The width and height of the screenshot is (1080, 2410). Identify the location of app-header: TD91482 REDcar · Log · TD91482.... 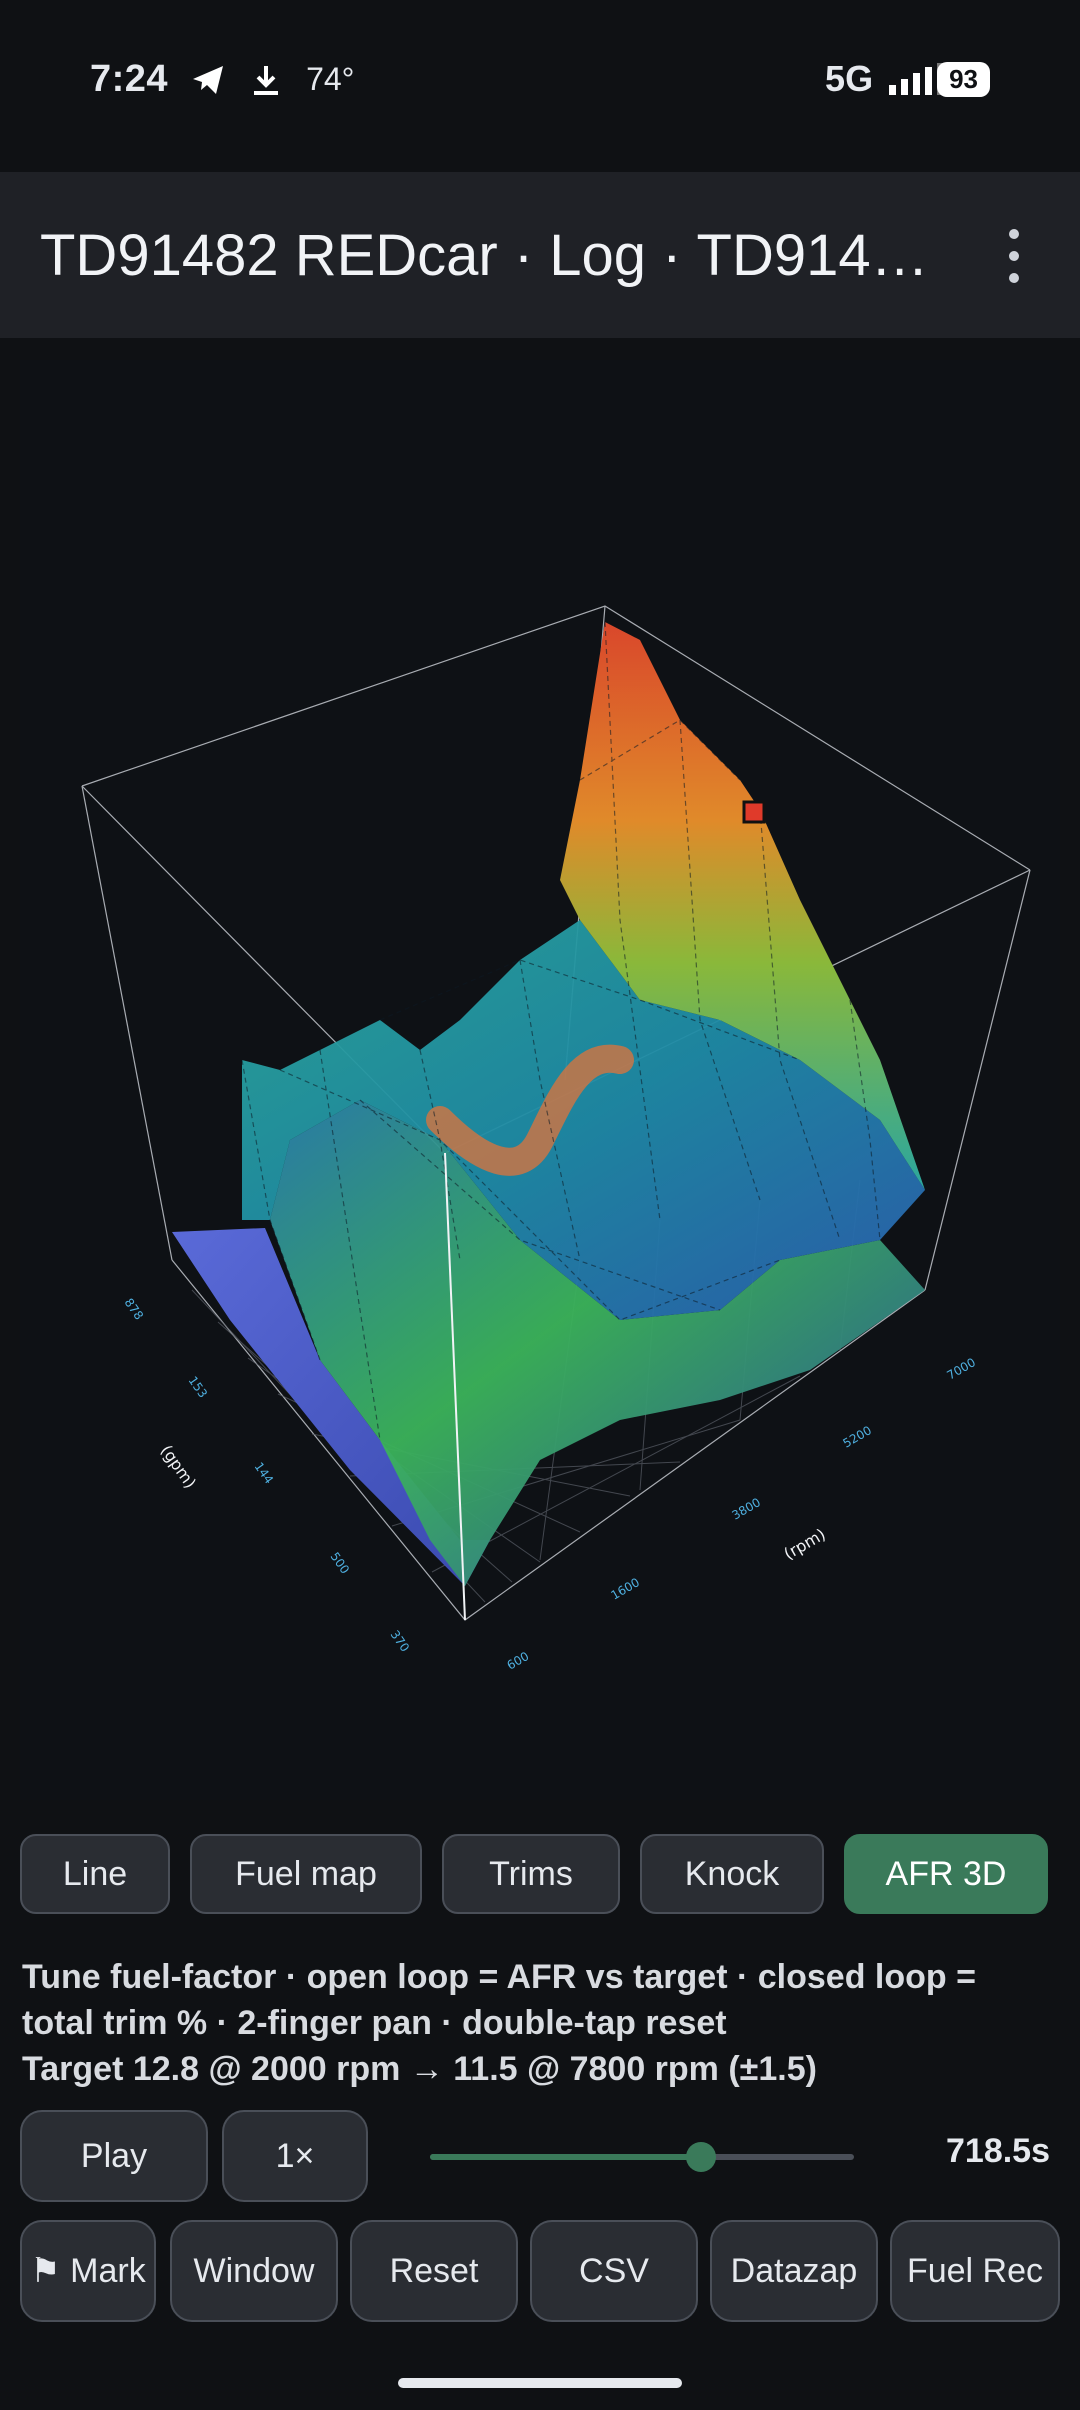
(540, 255).